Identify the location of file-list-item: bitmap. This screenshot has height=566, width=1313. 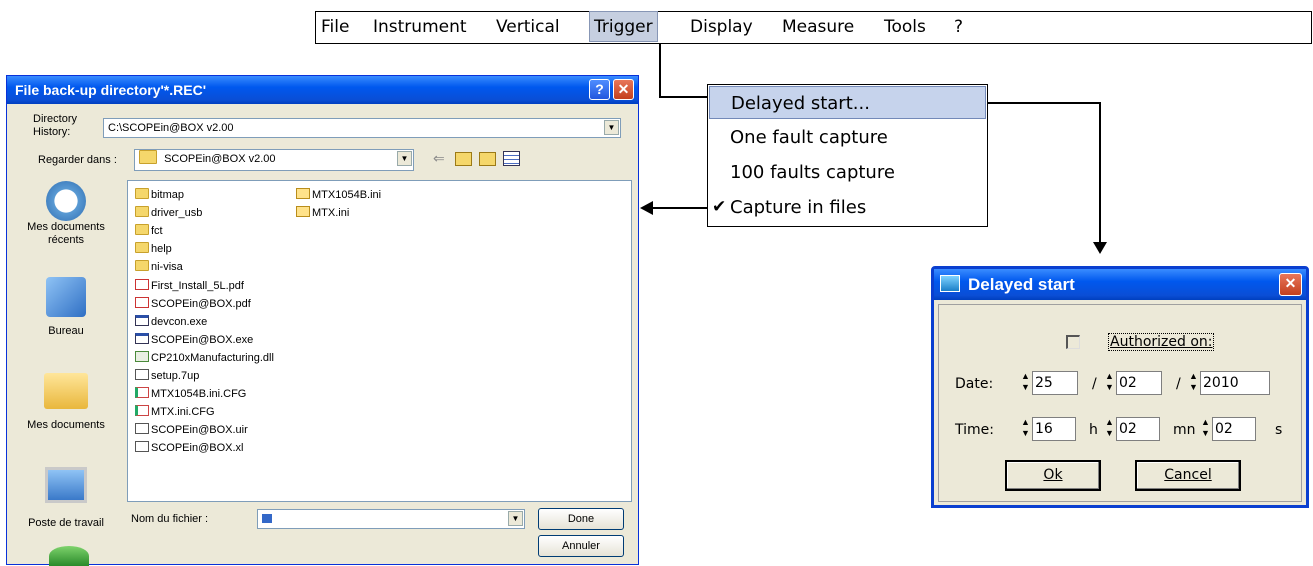
(159, 195).